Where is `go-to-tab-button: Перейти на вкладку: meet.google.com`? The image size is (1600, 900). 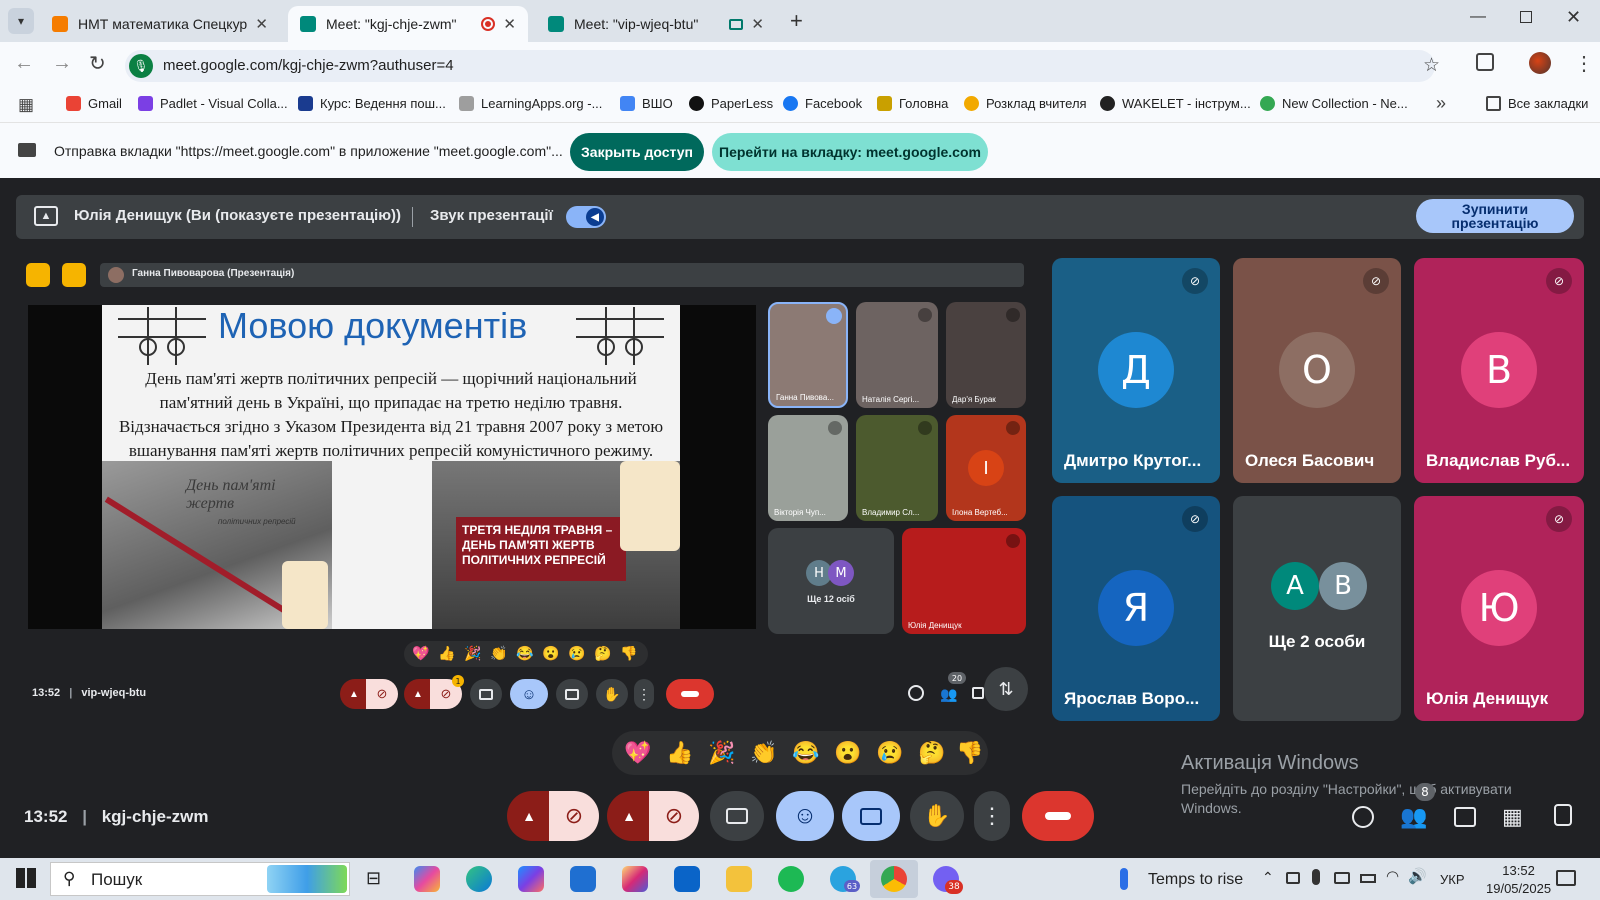
go-to-tab-button: Перейти на вкладку: meet.google.com is located at coordinates (850, 152).